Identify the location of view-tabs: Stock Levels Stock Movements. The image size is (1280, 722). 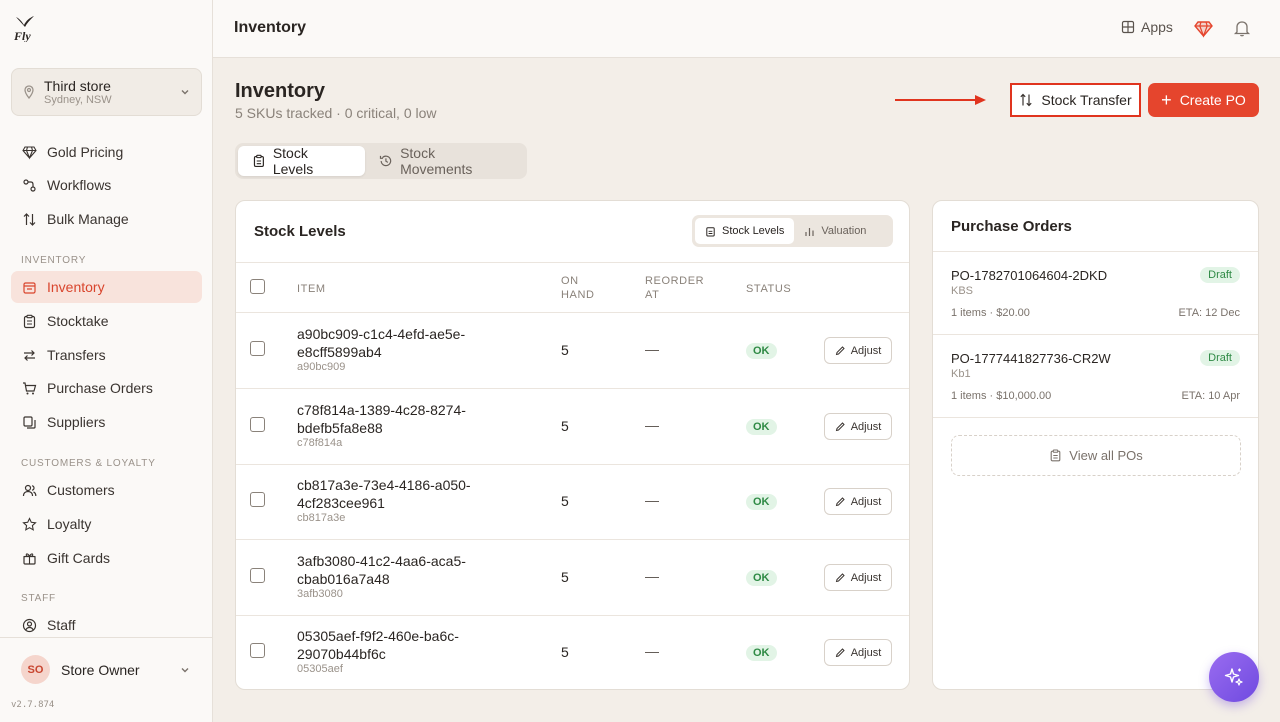
(381, 161).